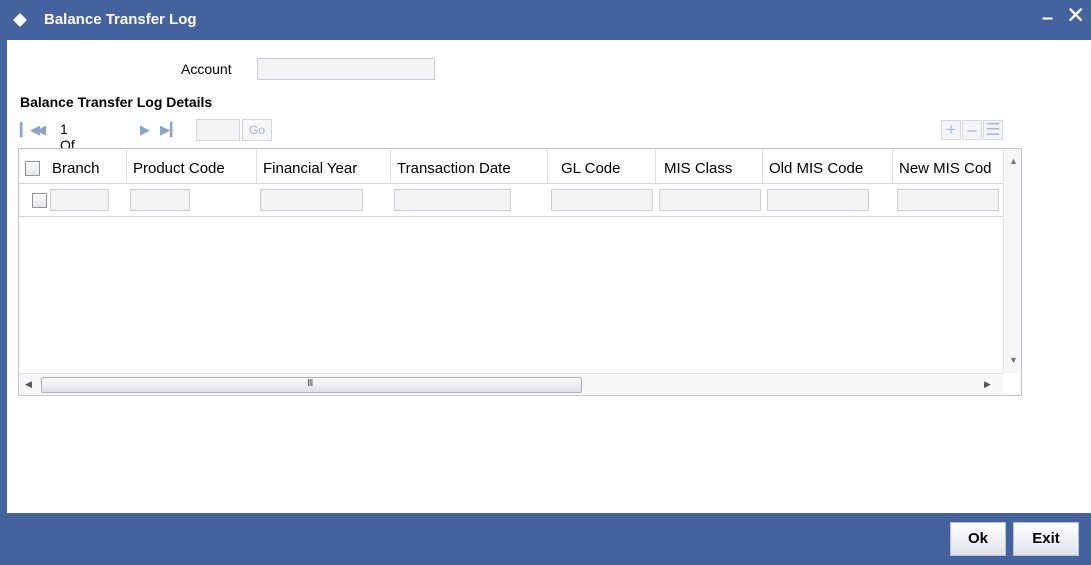 Image resolution: width=1091 pixels, height=565 pixels. I want to click on column-header-branch: Branch, so click(86, 166).